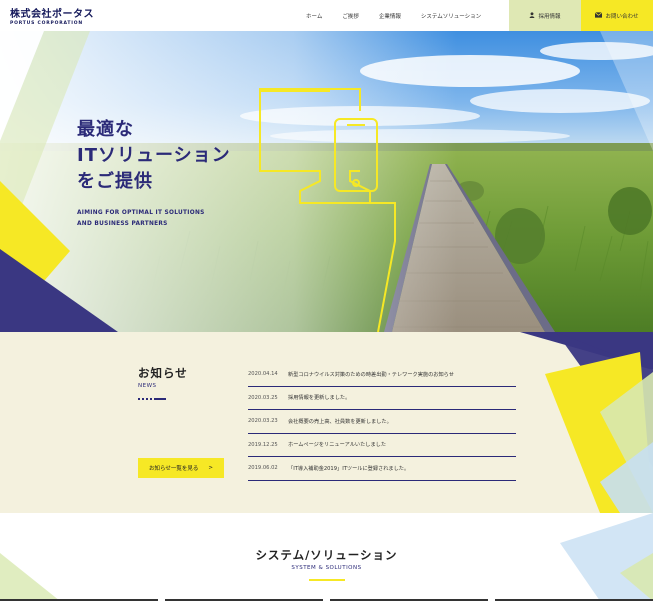 The image size is (653, 601). I want to click on hero-title-line: をご提供, so click(115, 181).